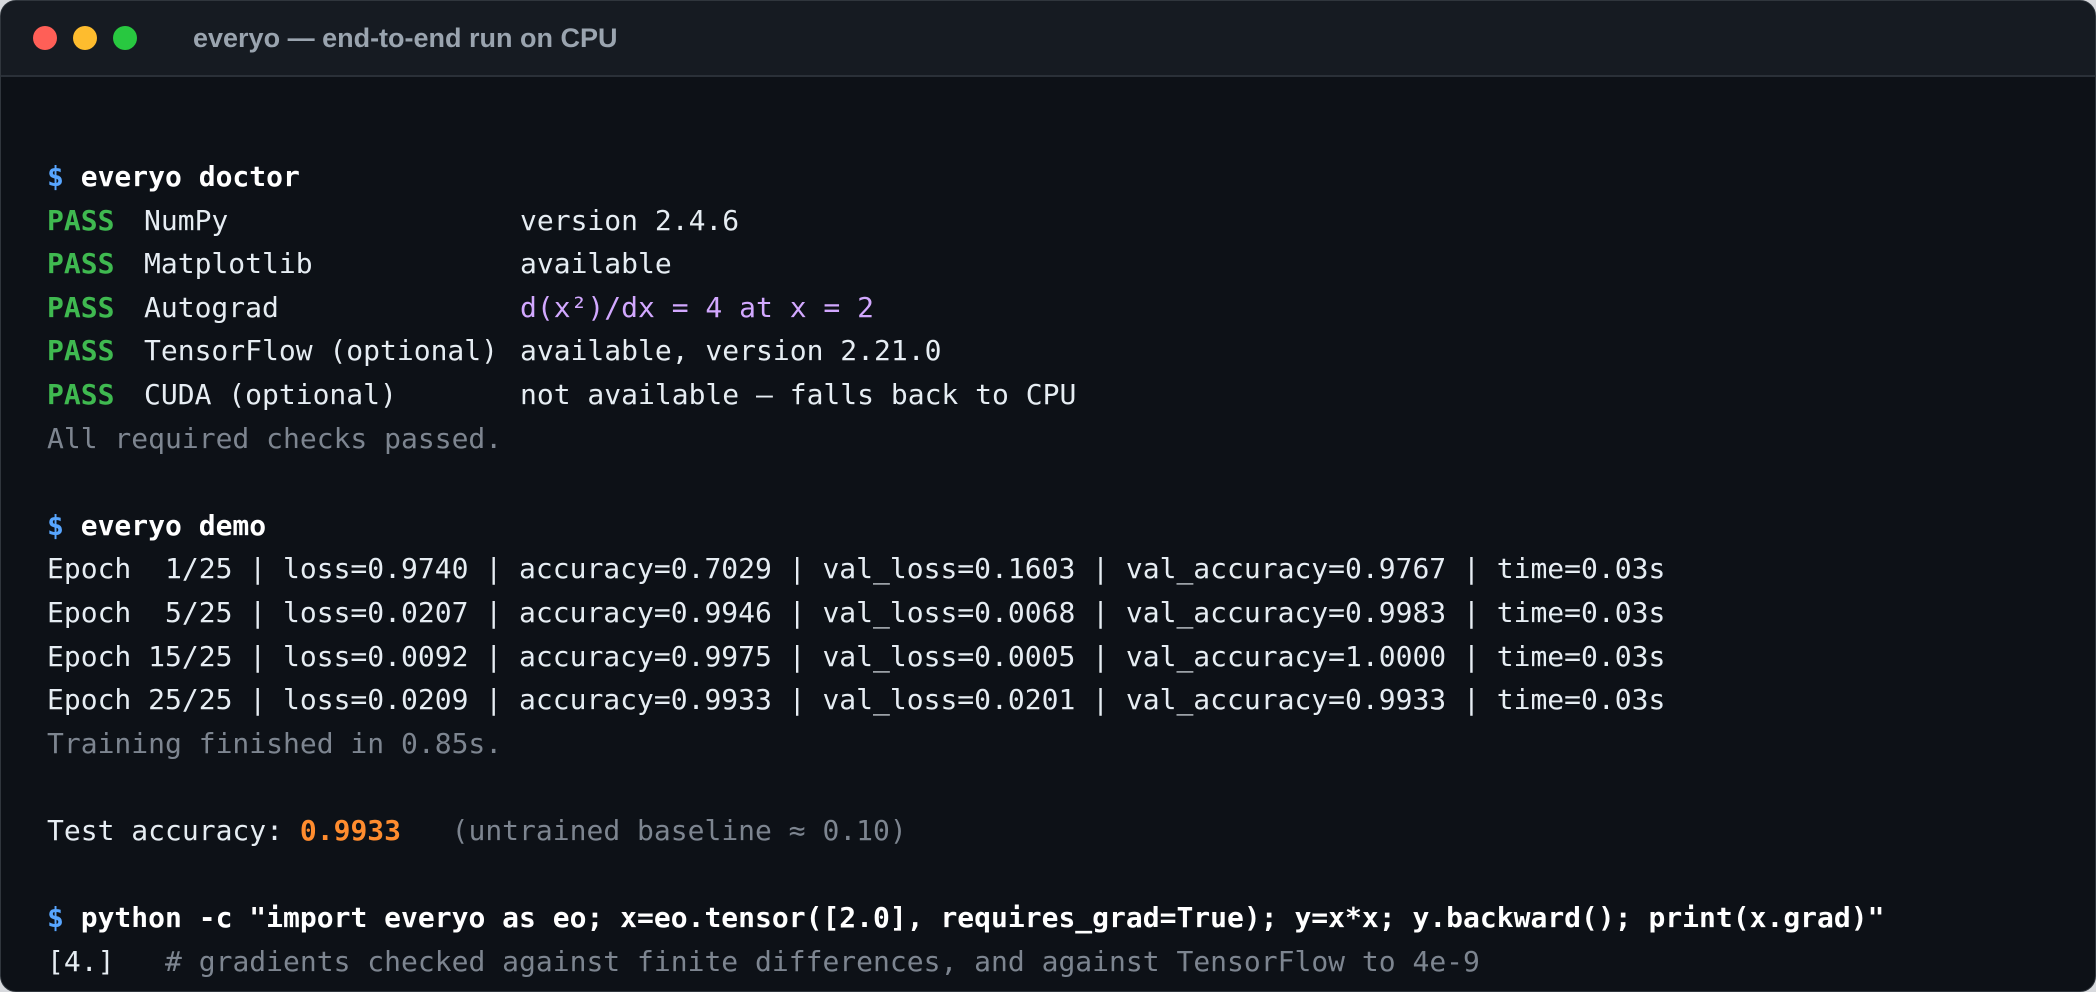  Describe the element at coordinates (798, 394) in the screenshot. I see `check-result: not available — falls back to CPU` at that location.